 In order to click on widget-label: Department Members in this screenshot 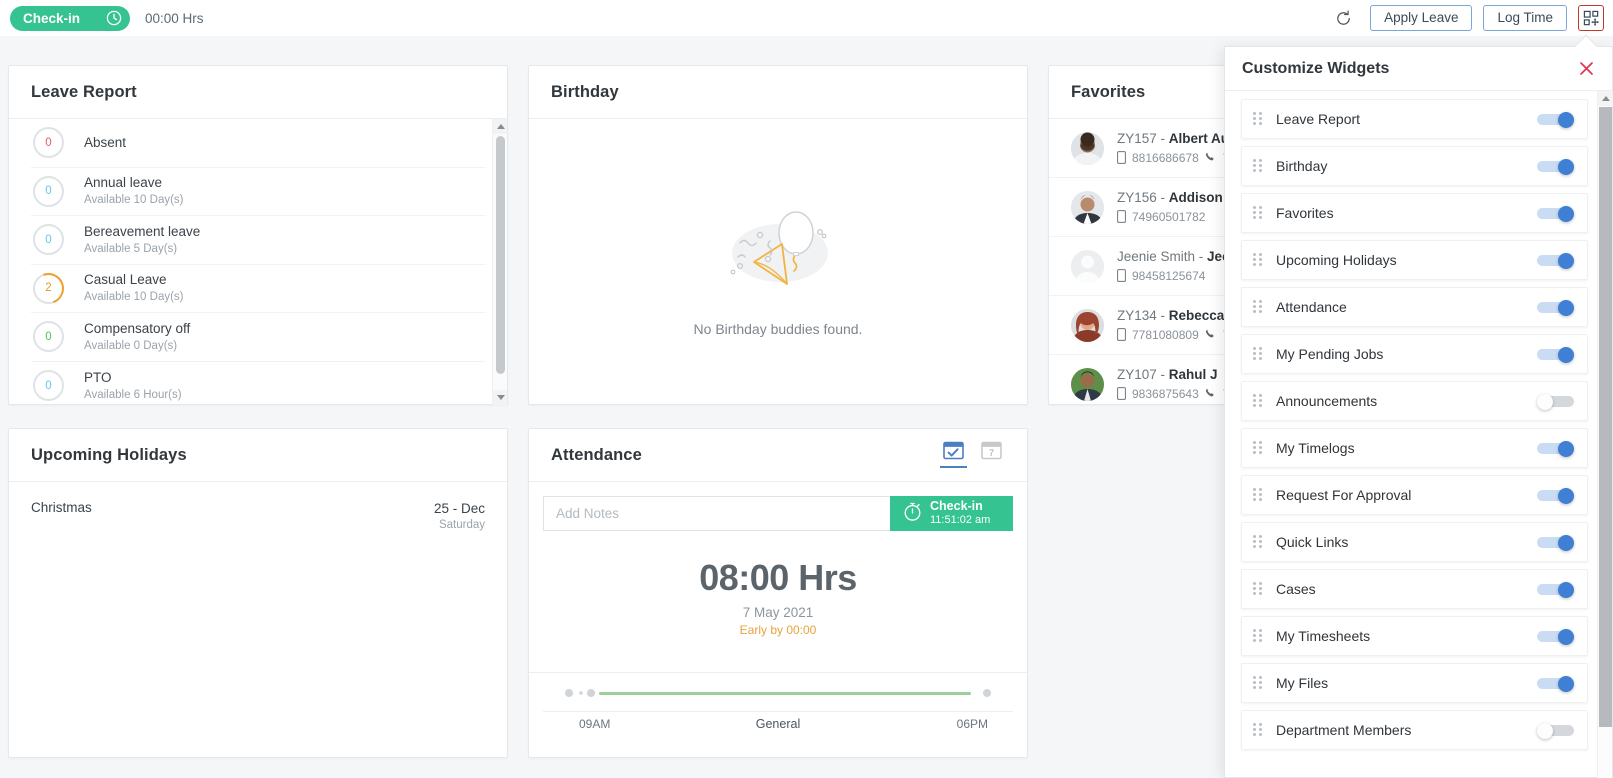, I will do `click(1344, 730)`.